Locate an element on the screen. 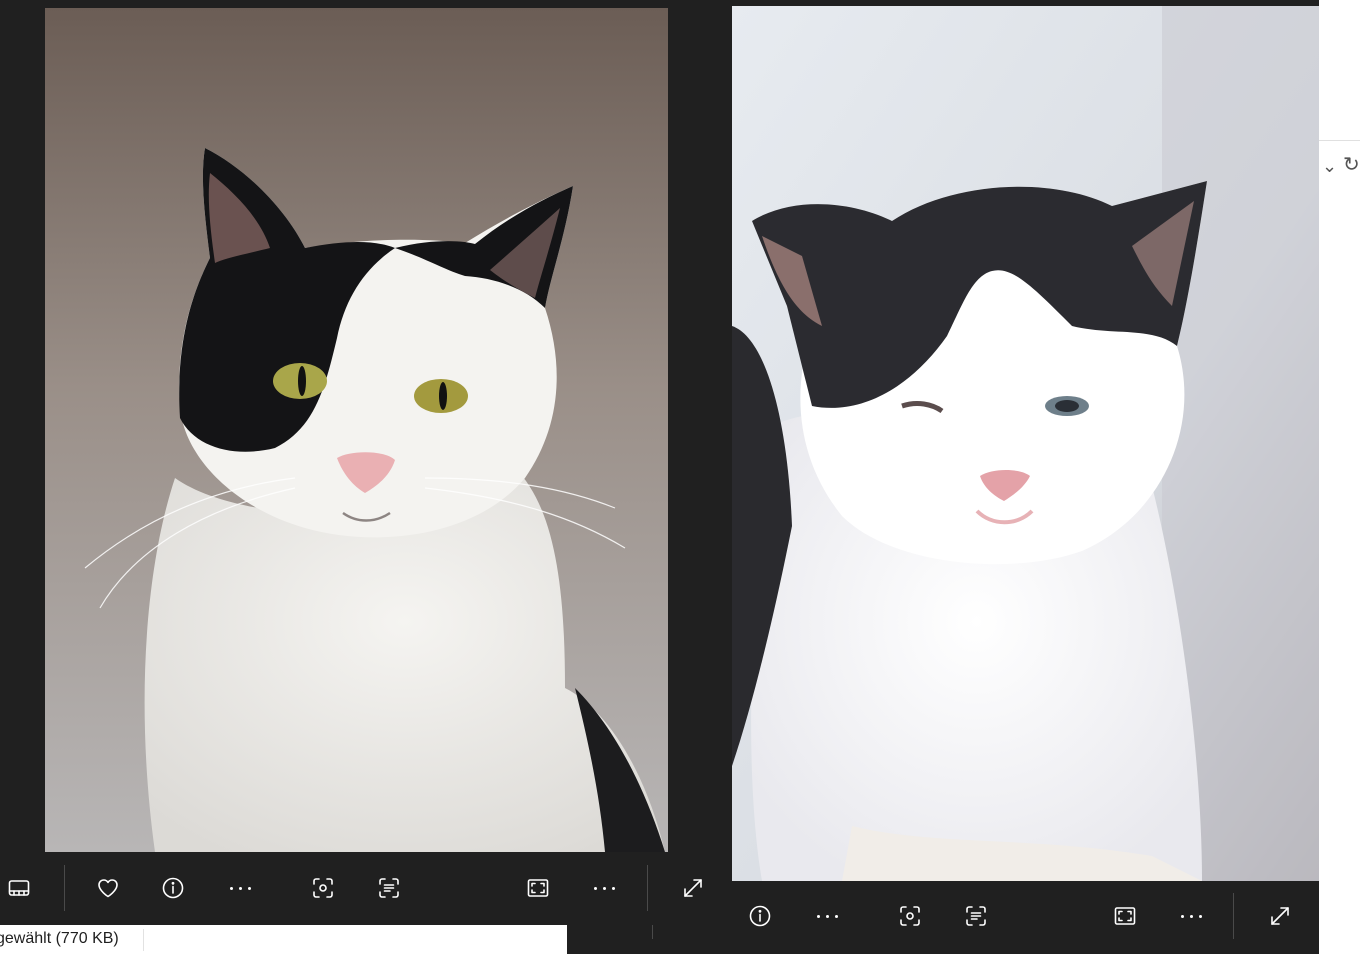 The width and height of the screenshot is (1360, 954). filmstrip-icon is located at coordinates (19, 888).